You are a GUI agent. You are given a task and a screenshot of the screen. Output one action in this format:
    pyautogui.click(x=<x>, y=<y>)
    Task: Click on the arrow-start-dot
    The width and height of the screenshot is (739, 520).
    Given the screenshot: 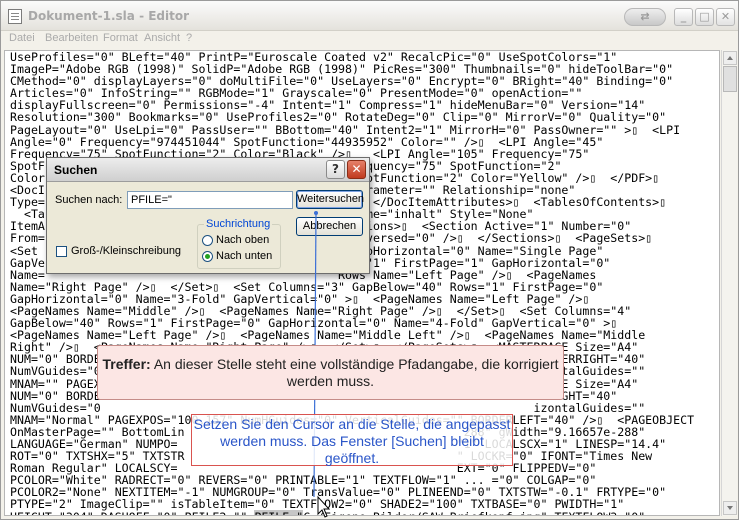 What is the action you would take?
    pyautogui.click(x=316, y=213)
    